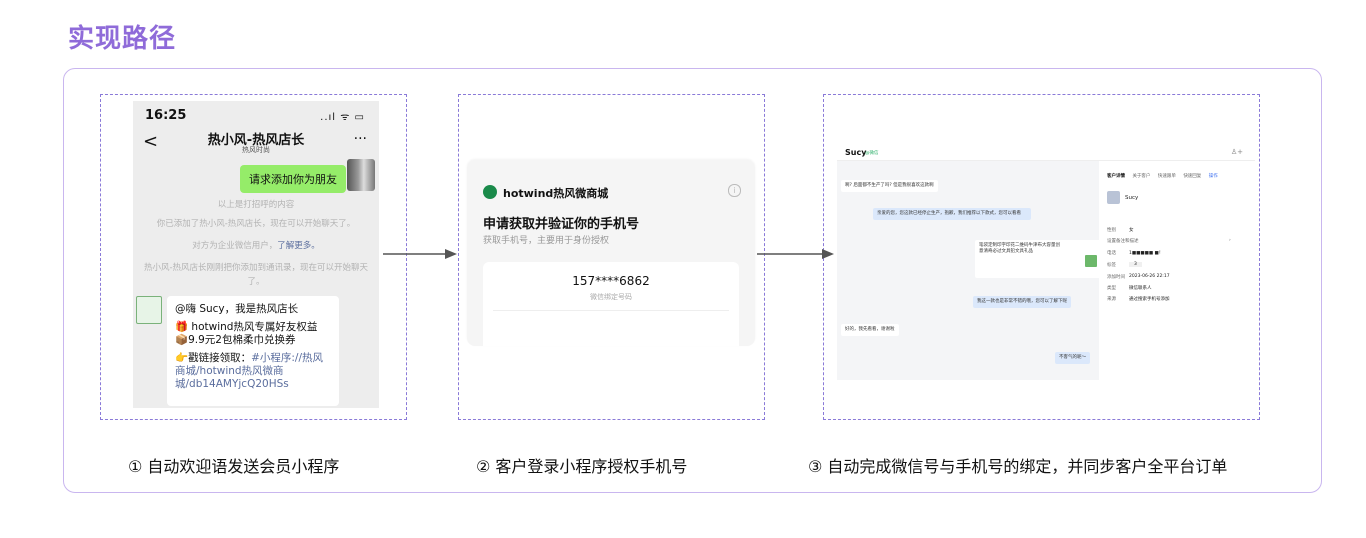 The image size is (1366, 538). Describe the element at coordinates (490, 192) in the screenshot. I see `shop-logo-icon` at that location.